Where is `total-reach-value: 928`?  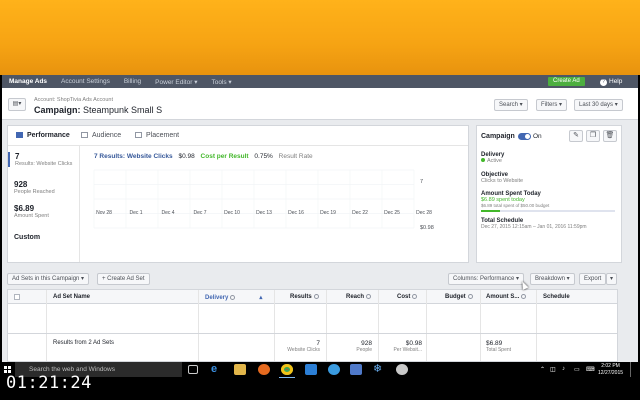
total-reach-value: 928 is located at coordinates (366, 343).